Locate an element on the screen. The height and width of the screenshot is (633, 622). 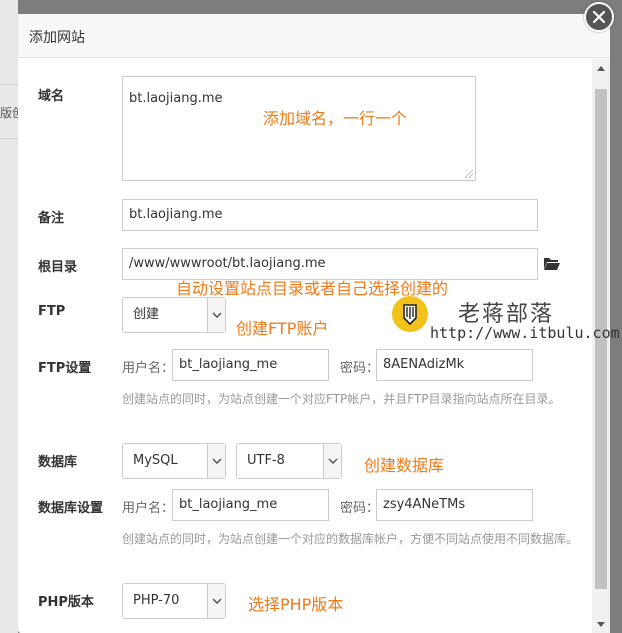
db-password-label: 密码： is located at coordinates (360, 508).